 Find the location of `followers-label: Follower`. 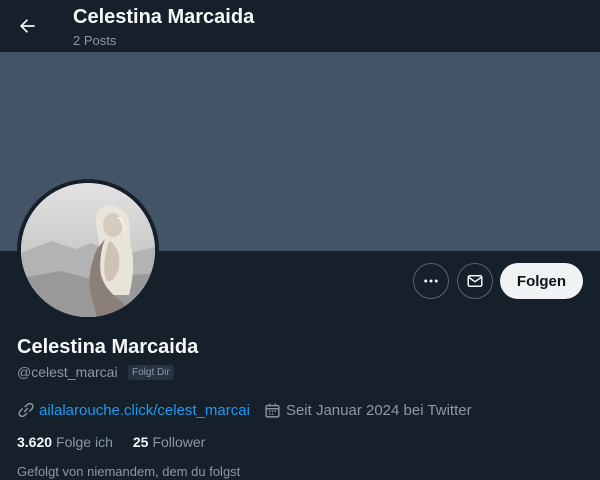

followers-label: Follower is located at coordinates (179, 442).